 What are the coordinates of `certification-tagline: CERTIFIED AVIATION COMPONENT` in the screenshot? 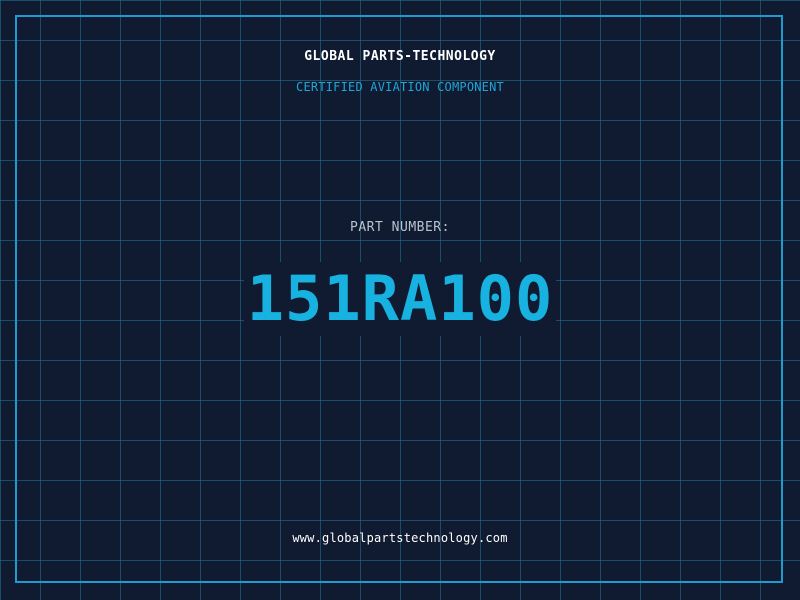 It's located at (400, 87).